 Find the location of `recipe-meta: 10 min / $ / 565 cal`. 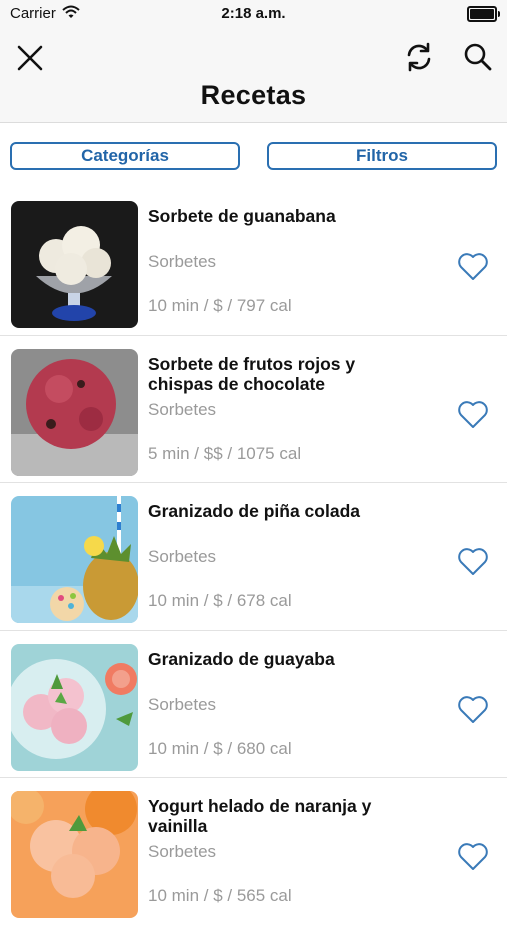

recipe-meta: 10 min / $ / 565 cal is located at coordinates (220, 895).